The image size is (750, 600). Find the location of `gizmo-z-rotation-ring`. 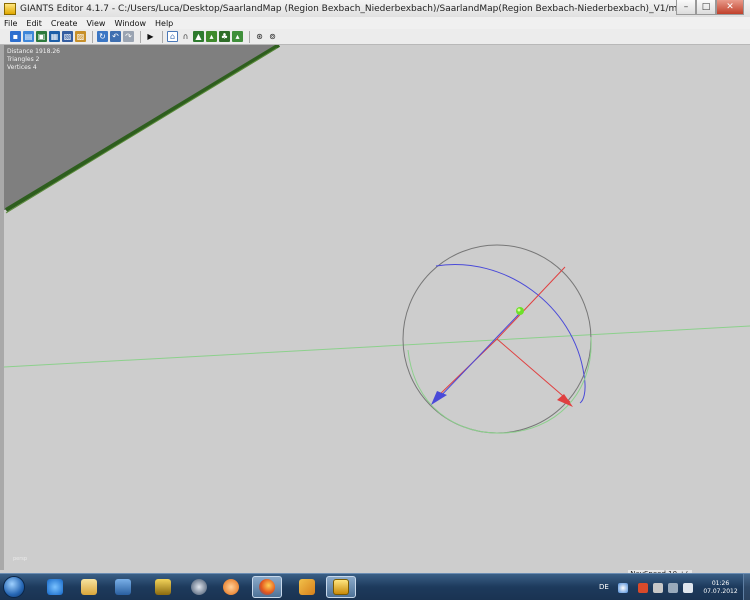

gizmo-z-rotation-ring is located at coordinates (510, 334).